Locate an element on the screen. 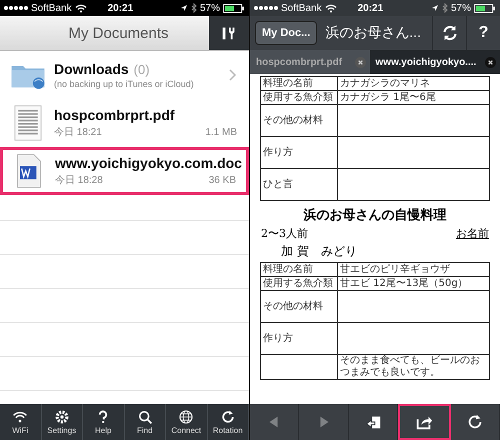  table-cell-text: カナガシラのマリネ is located at coordinates (385, 84).